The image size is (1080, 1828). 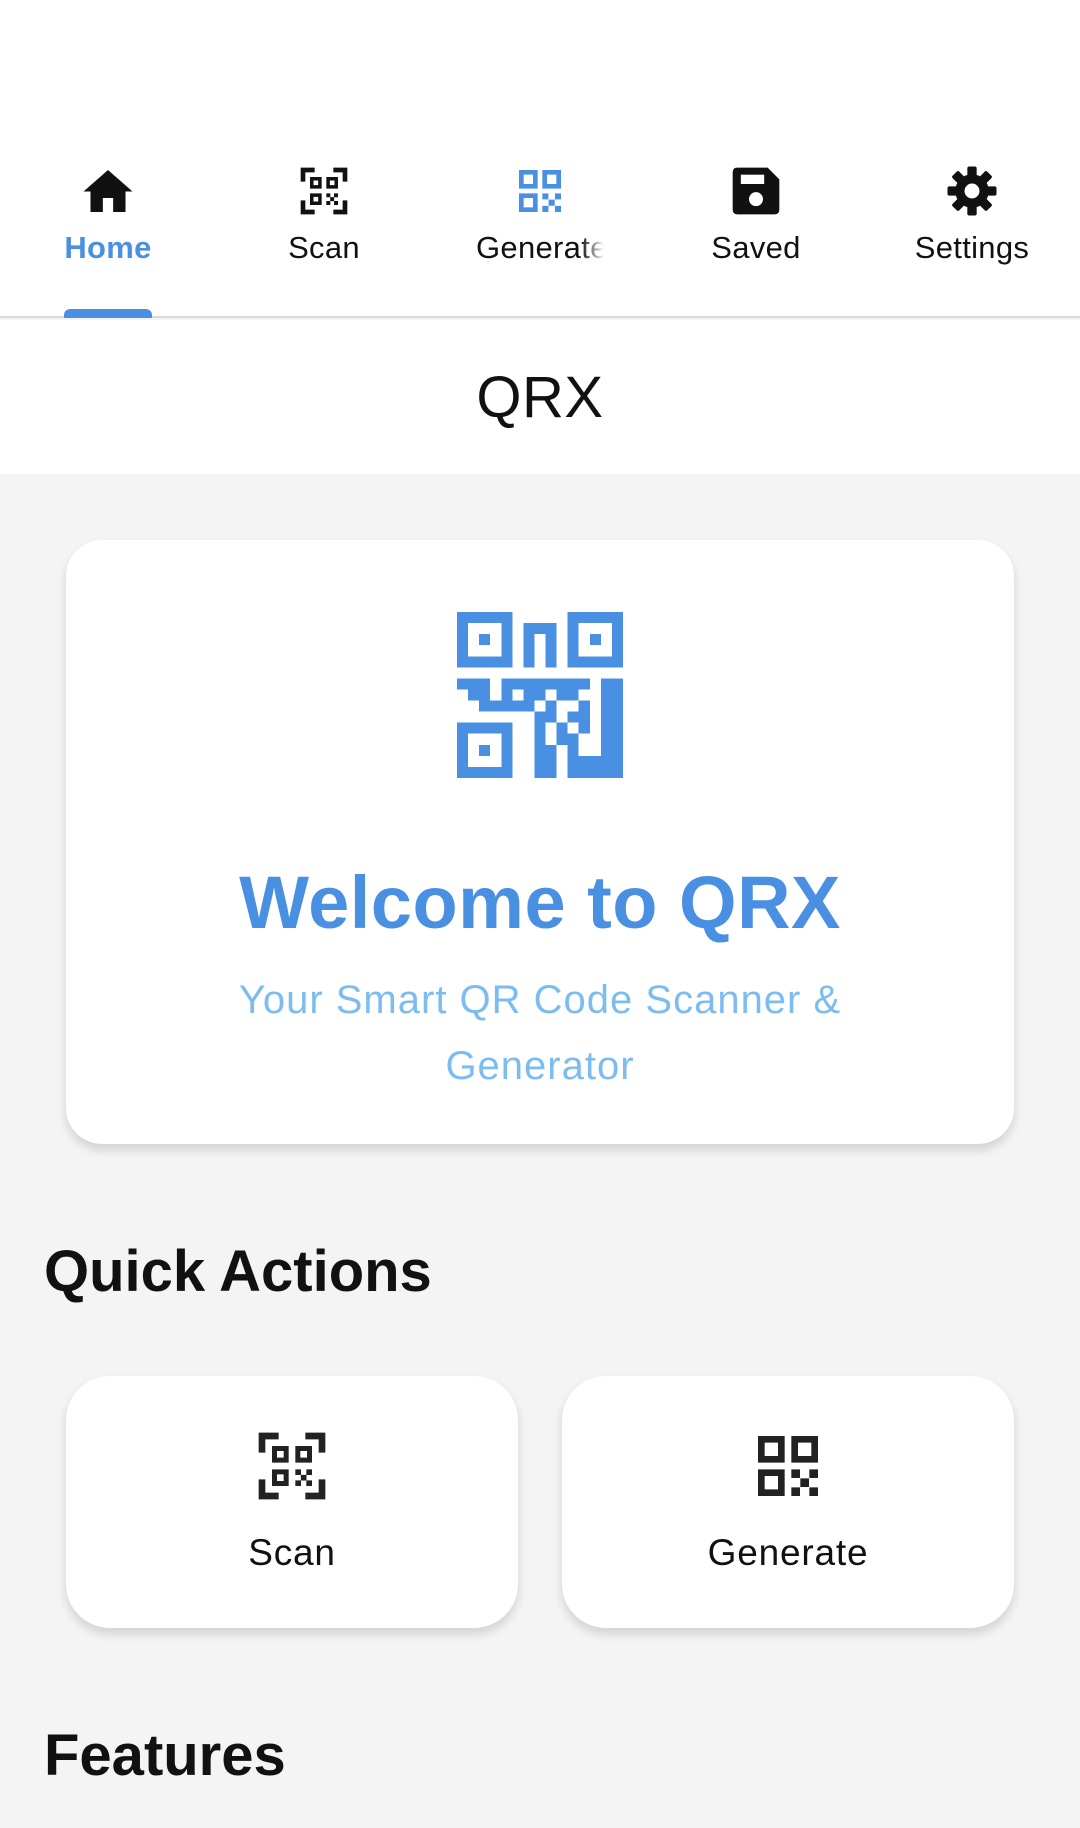 I want to click on tab-settings: Settings, so click(x=972, y=228).